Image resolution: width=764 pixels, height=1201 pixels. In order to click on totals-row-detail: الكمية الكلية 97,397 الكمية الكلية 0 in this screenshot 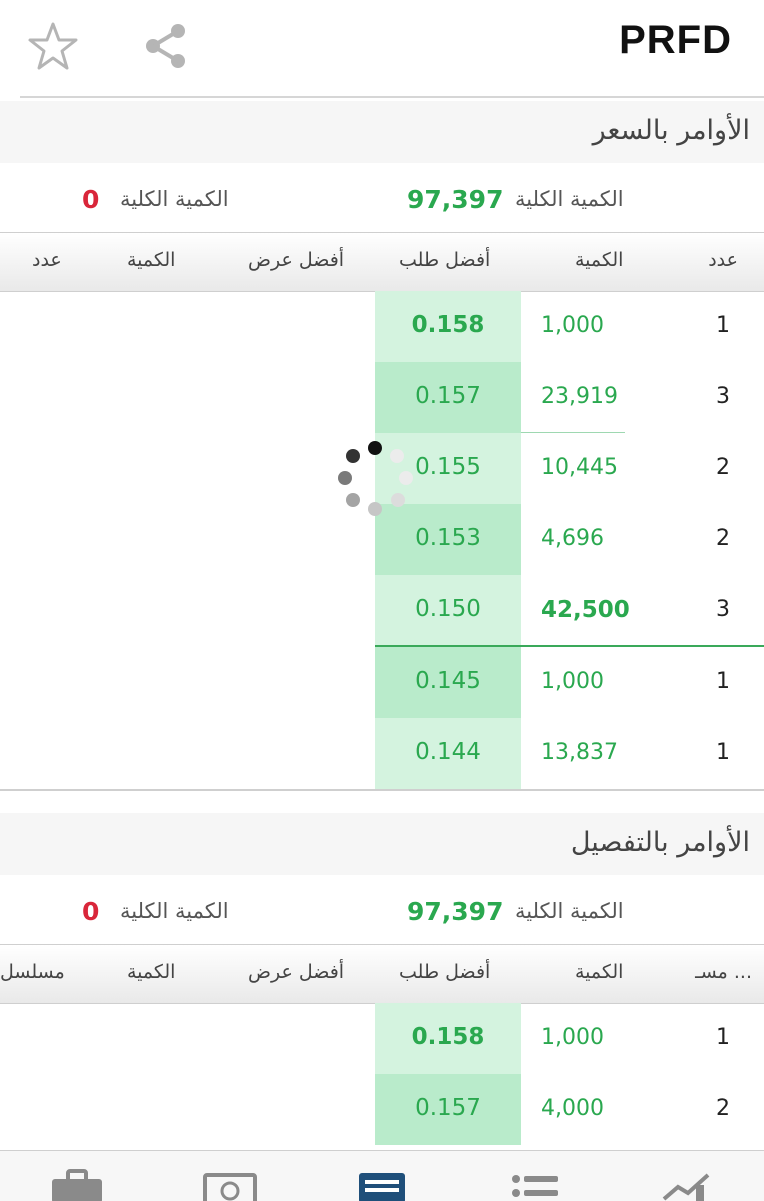, I will do `click(382, 911)`.